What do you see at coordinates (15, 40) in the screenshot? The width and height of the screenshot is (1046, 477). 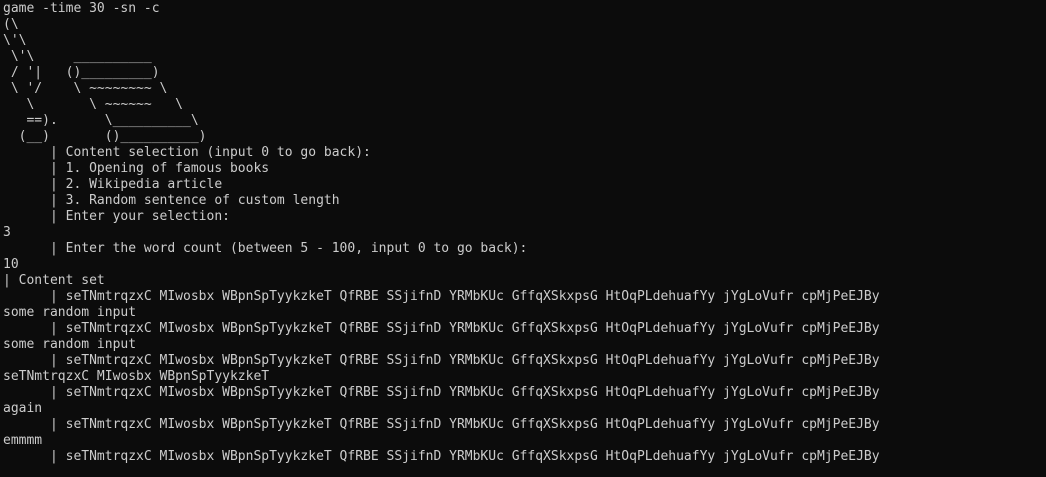 I see `ascii-art-line: \'\` at bounding box center [15, 40].